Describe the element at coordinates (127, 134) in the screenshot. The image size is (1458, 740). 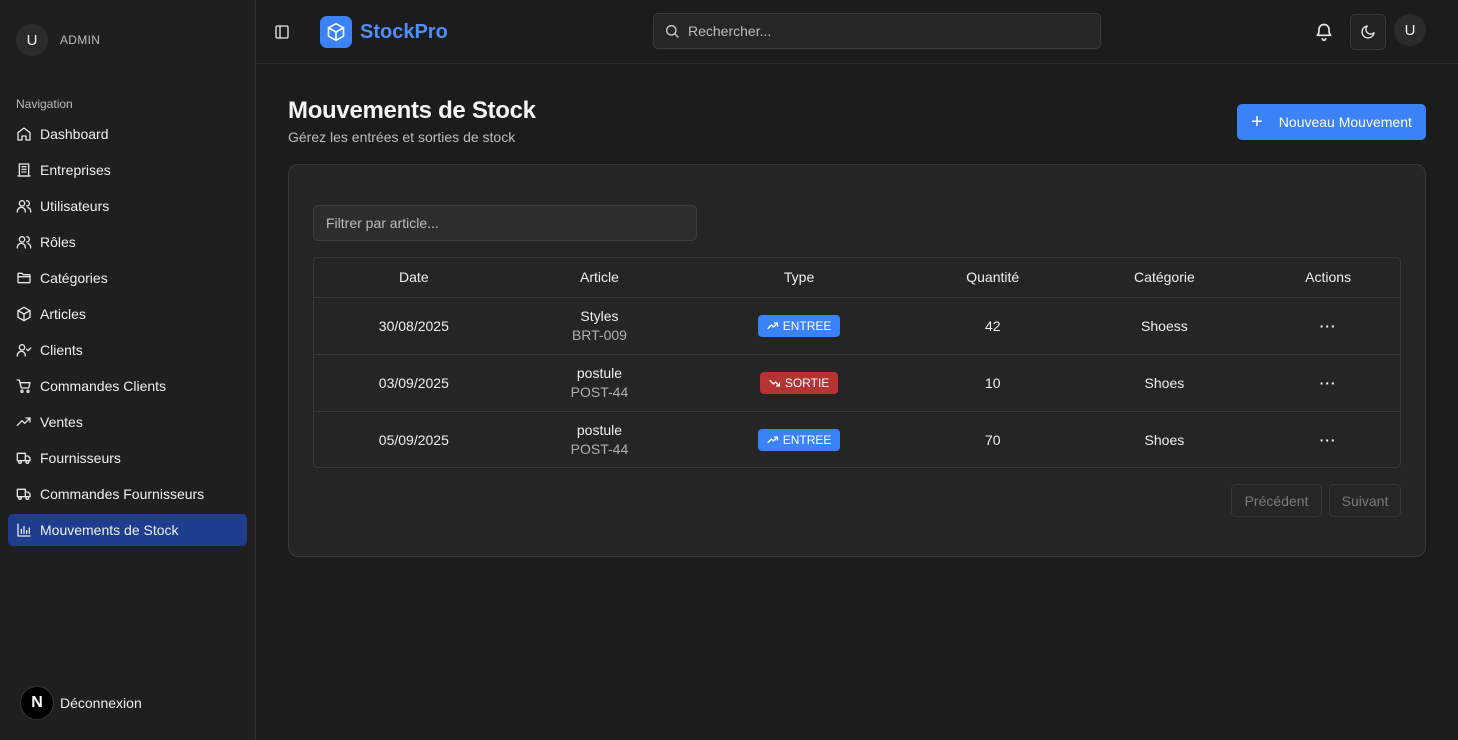
I see `sidebar-item-dashboard: Dashboard` at that location.